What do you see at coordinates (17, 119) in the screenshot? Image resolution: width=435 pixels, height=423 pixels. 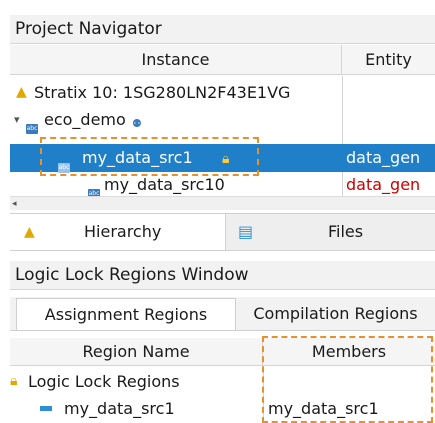 I see `expand-arrow-icon: ▾` at bounding box center [17, 119].